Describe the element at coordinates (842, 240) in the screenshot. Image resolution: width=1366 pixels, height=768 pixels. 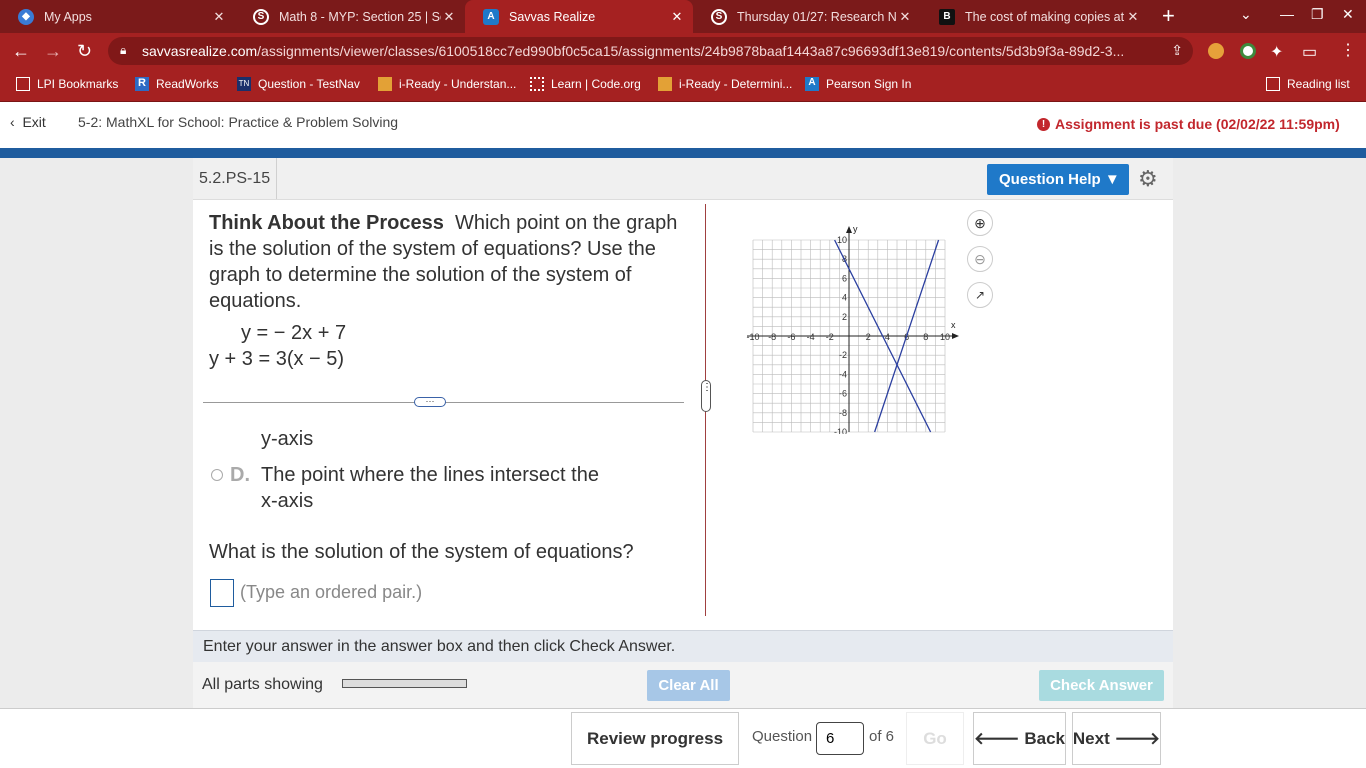
I see `y-tick-label: 10` at that location.